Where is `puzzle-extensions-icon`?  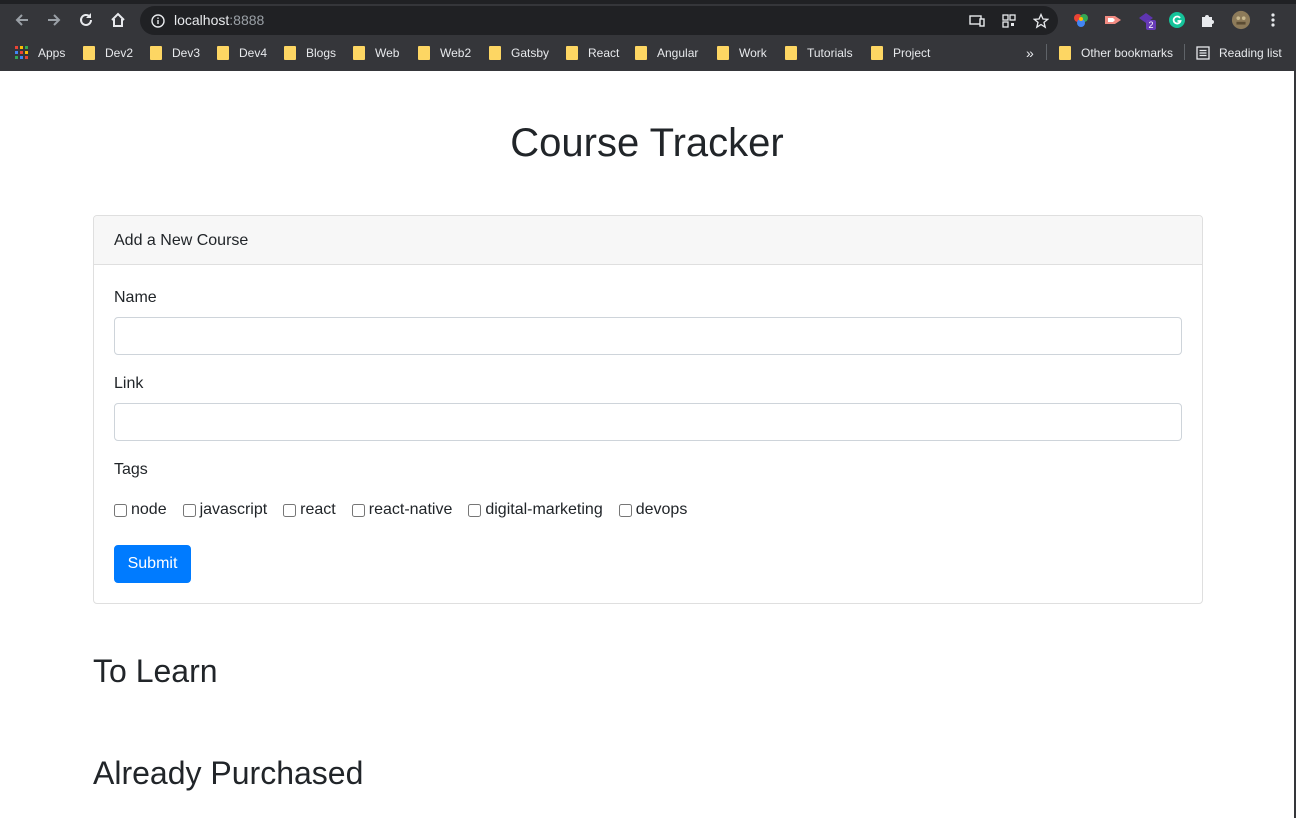 puzzle-extensions-icon is located at coordinates (1208, 20).